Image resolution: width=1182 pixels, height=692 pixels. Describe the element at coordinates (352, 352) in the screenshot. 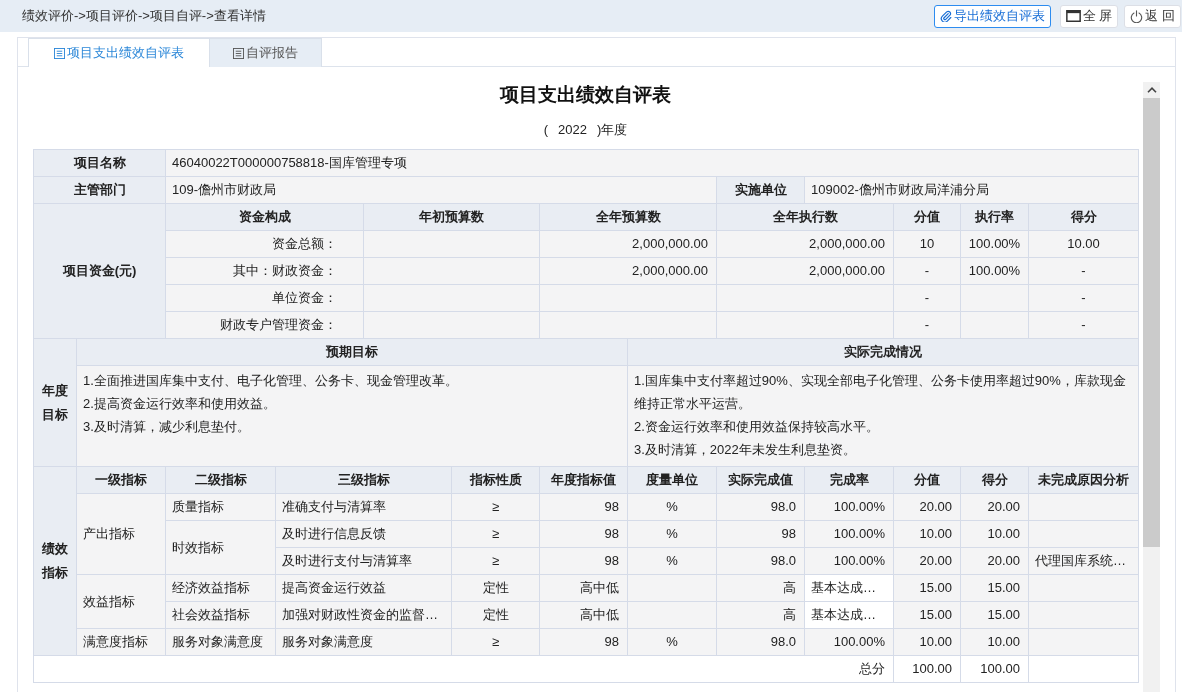

I see `column-header: 预期目标` at that location.